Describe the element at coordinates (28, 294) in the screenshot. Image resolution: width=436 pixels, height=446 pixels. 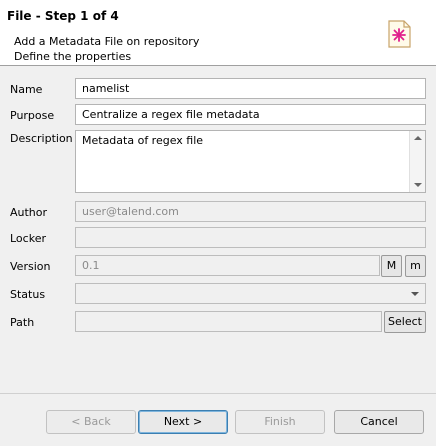
I see `status-label: Status` at that location.